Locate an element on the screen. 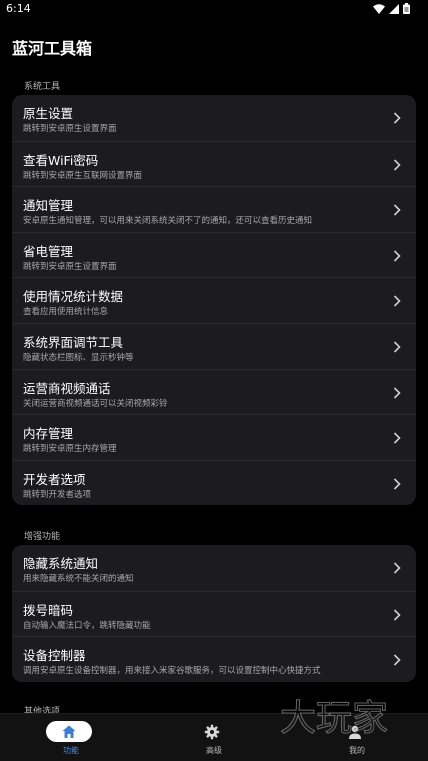 This screenshot has width=428, height=761. wifi-icon is located at coordinates (379, 8).